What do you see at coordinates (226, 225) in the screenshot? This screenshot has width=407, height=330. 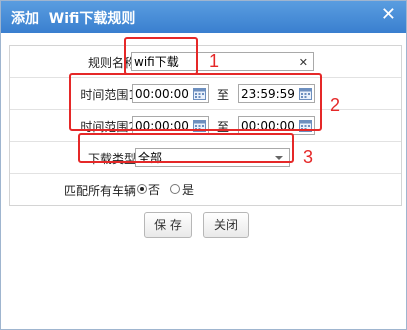 I see `close-button: 关闭` at bounding box center [226, 225].